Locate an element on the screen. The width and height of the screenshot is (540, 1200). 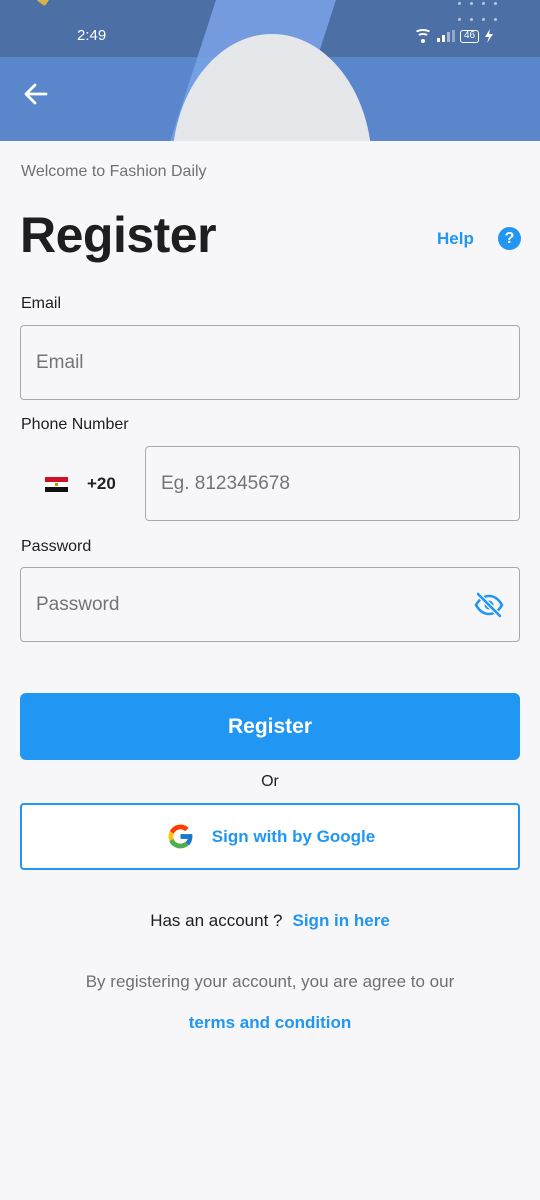
help-question-icon: ? is located at coordinates (509, 238).